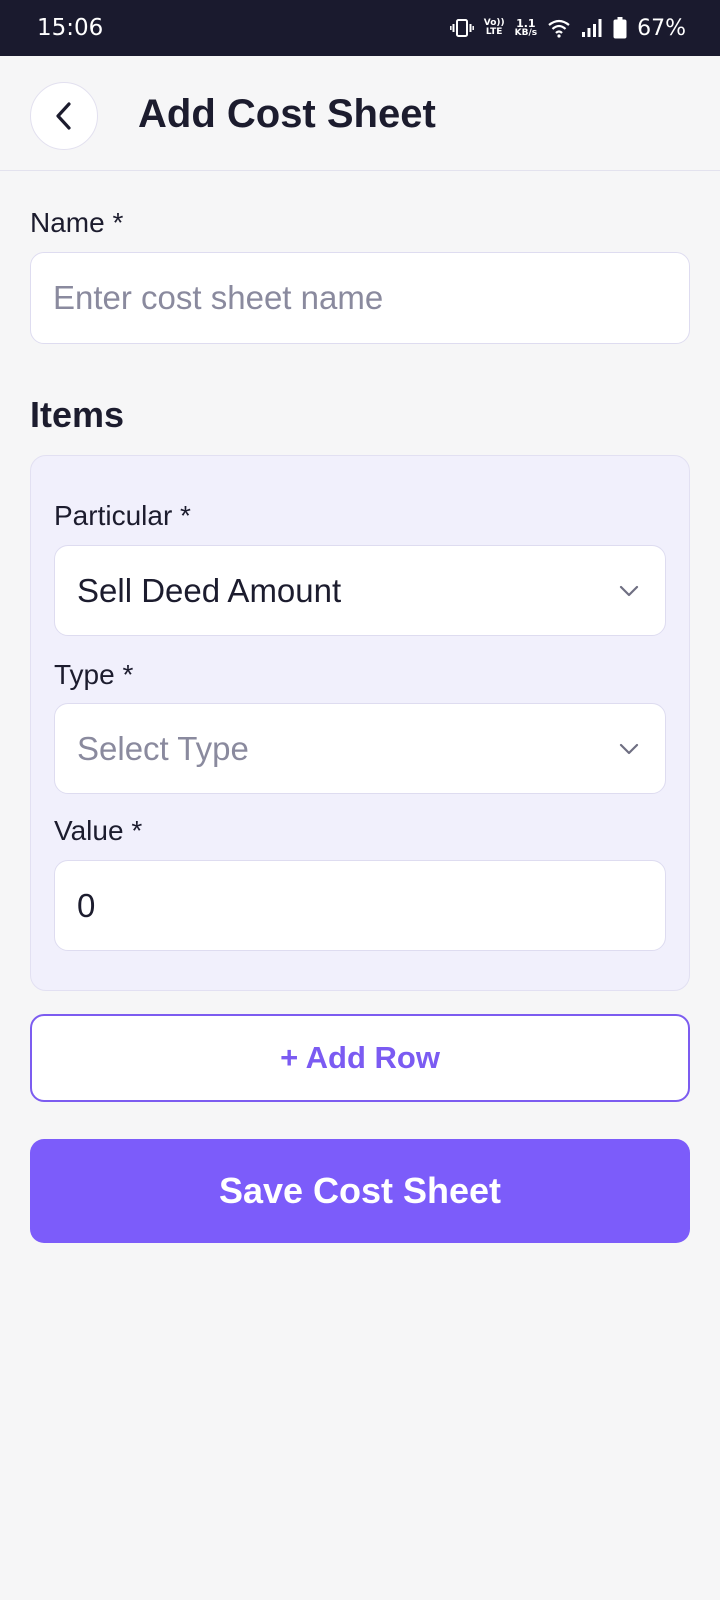 Image resolution: width=720 pixels, height=1600 pixels. What do you see at coordinates (122, 515) in the screenshot?
I see `particular-label: Particular *` at bounding box center [122, 515].